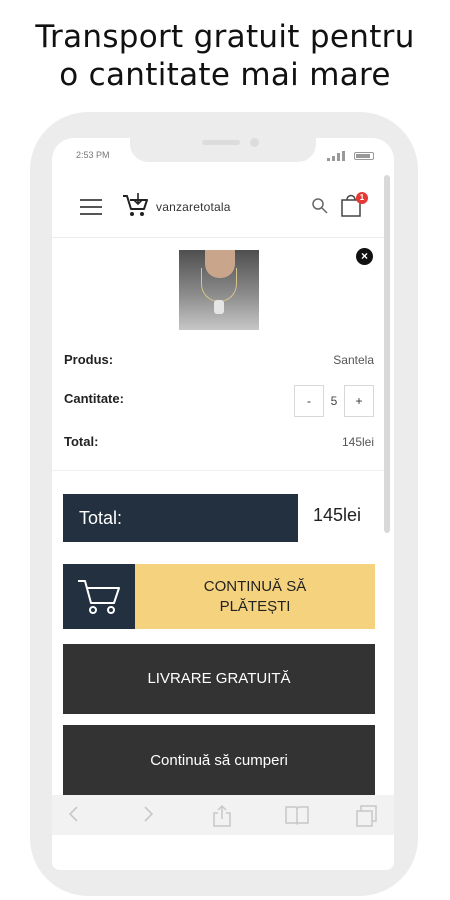 Image resolution: width=450 pixels, height=900 pixels. I want to click on forward-icon, so click(148, 814).